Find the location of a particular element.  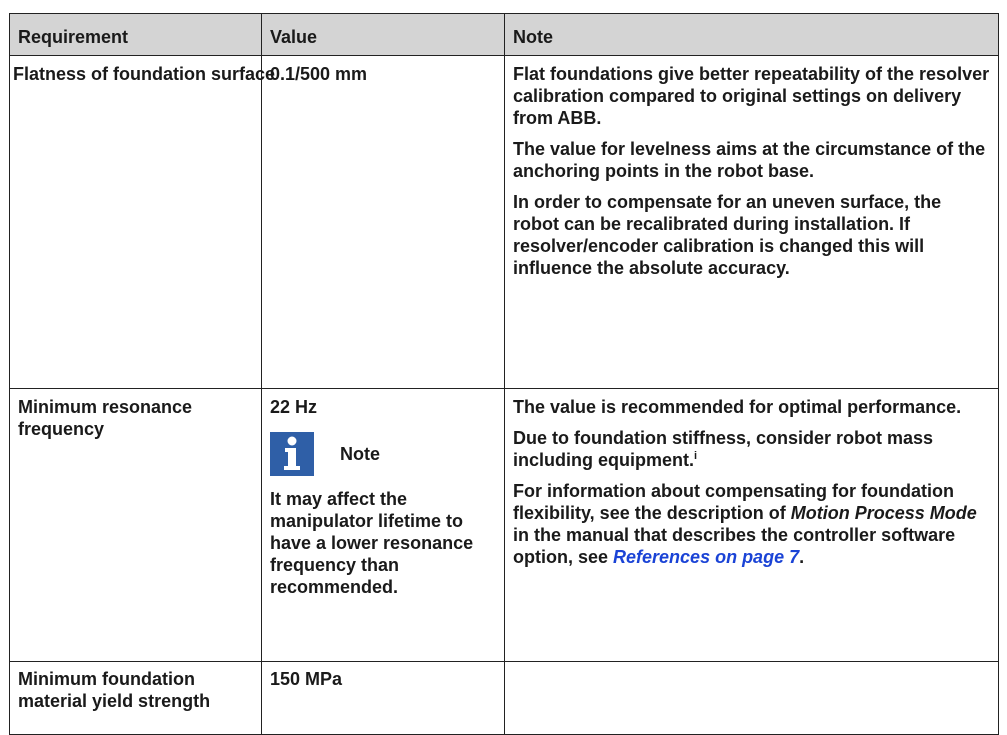

requirement-cell: Flatness of foundation surface is located at coordinates (142, 222).